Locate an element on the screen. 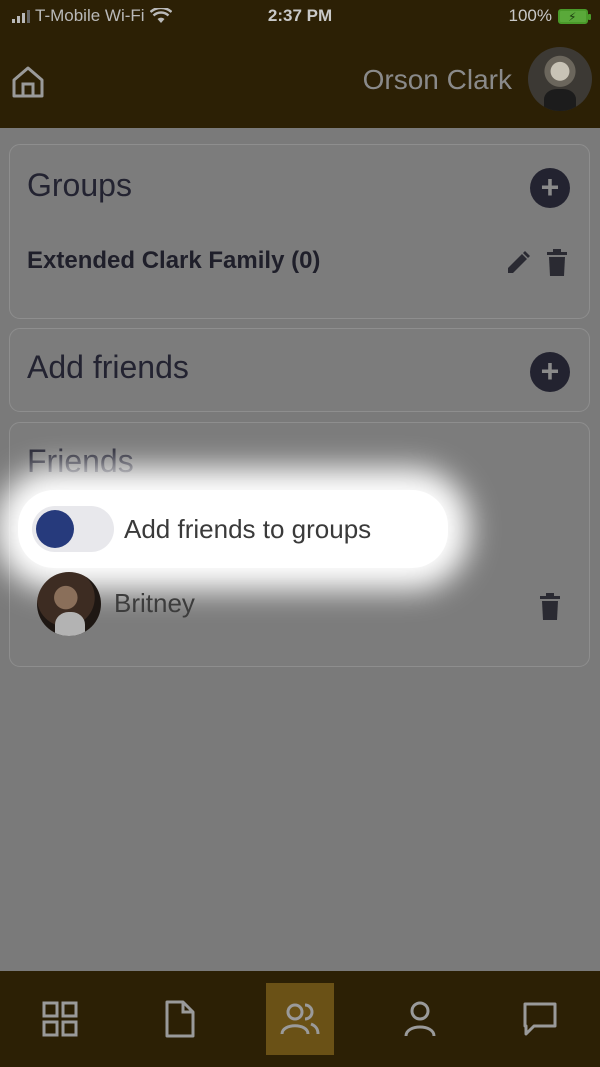 The image size is (600, 1067). friend-avatar is located at coordinates (69, 604).